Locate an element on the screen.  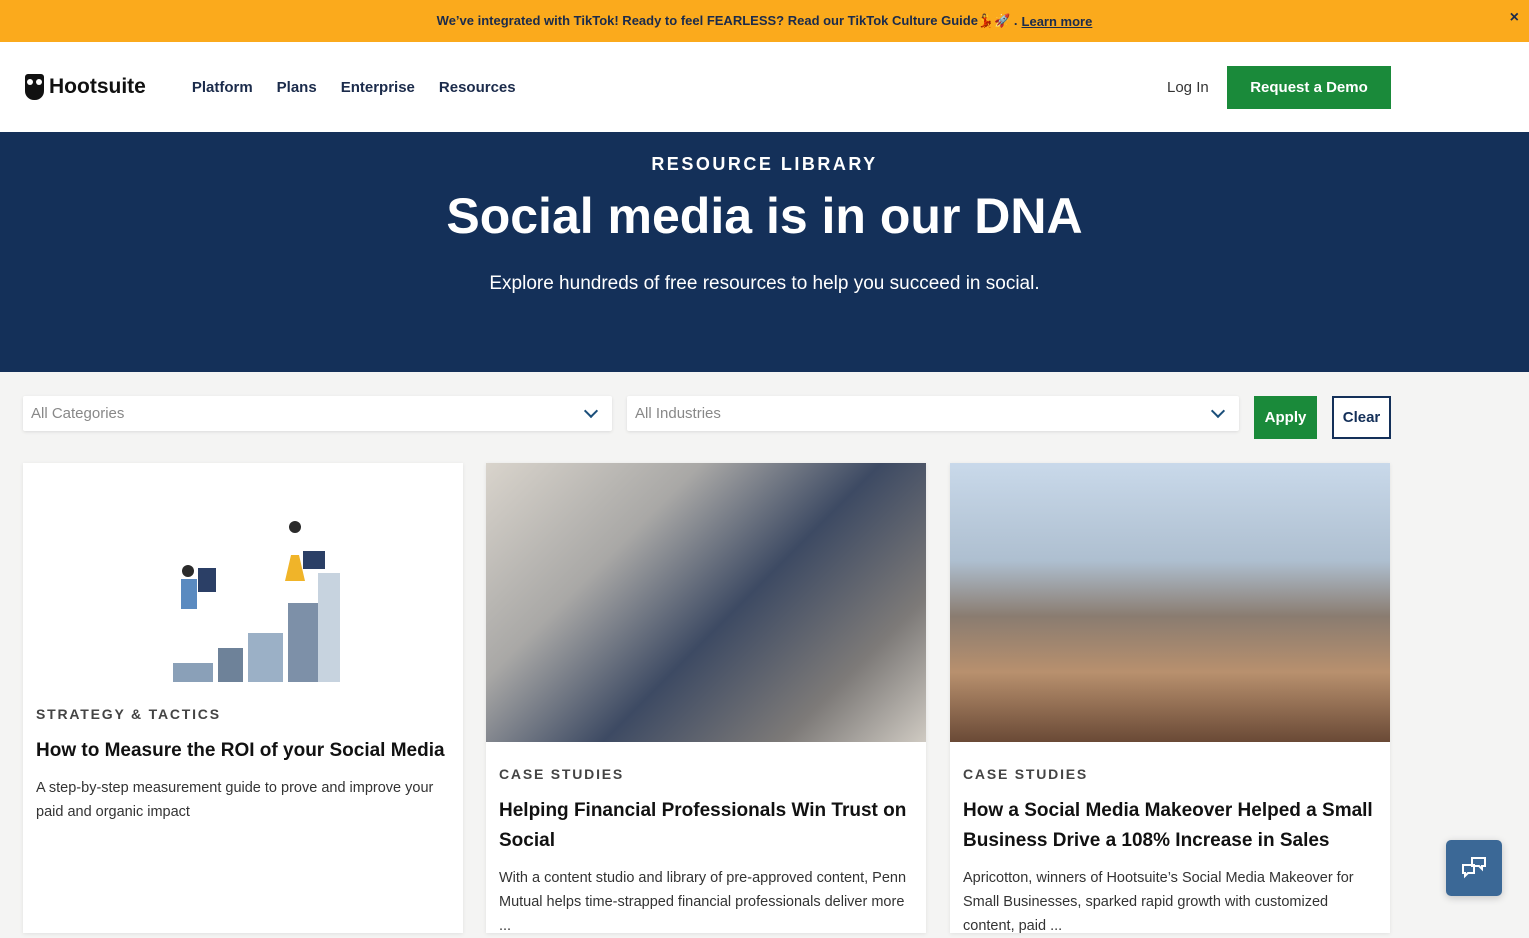
apply-button: Apply is located at coordinates (1285, 417).